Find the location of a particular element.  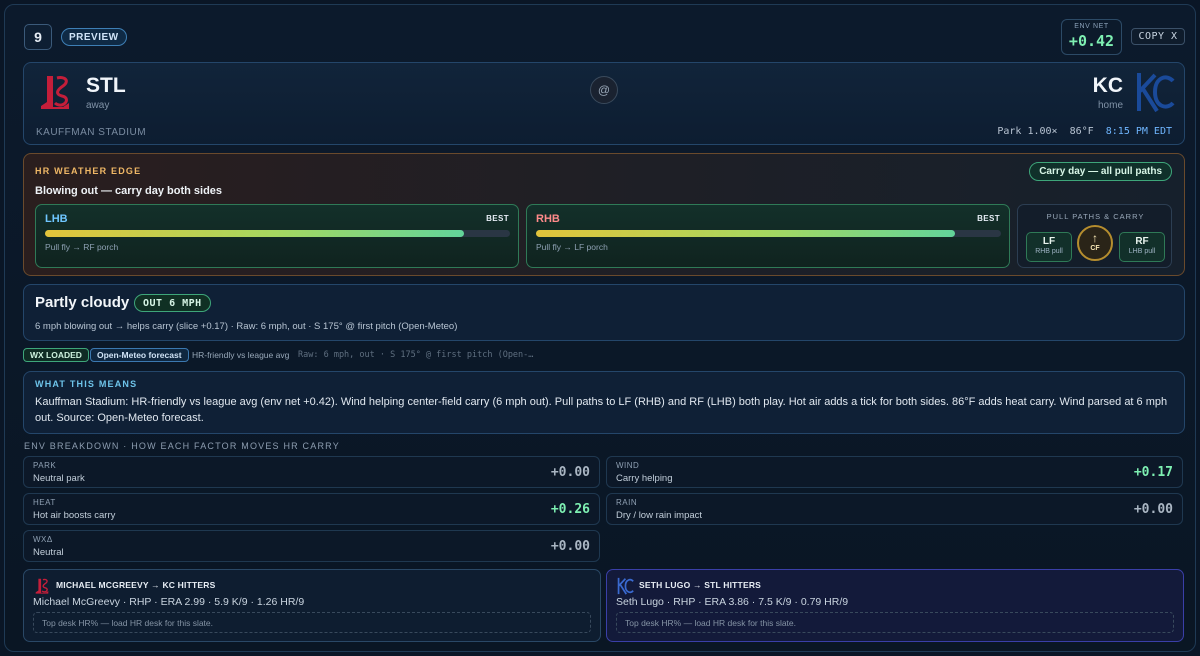

source-tag: Open-Meteo forecast is located at coordinates (139, 355).